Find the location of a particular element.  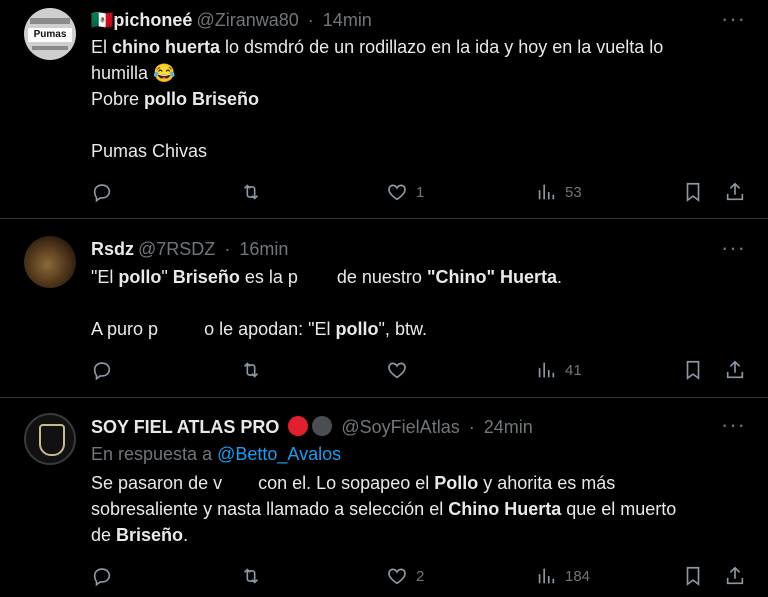

avatar-text: Pumas is located at coordinates (50, 35).